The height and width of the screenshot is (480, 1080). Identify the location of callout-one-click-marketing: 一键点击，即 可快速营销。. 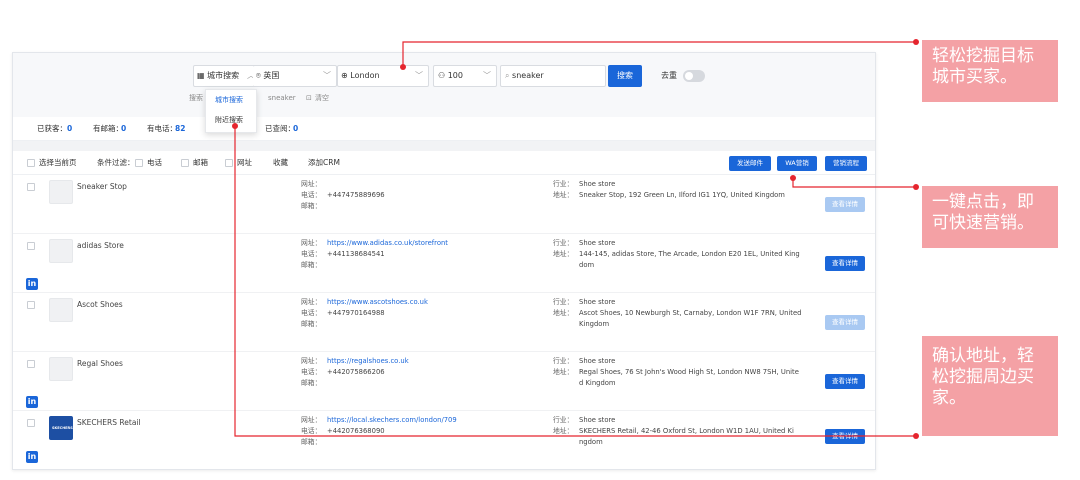
(990, 217).